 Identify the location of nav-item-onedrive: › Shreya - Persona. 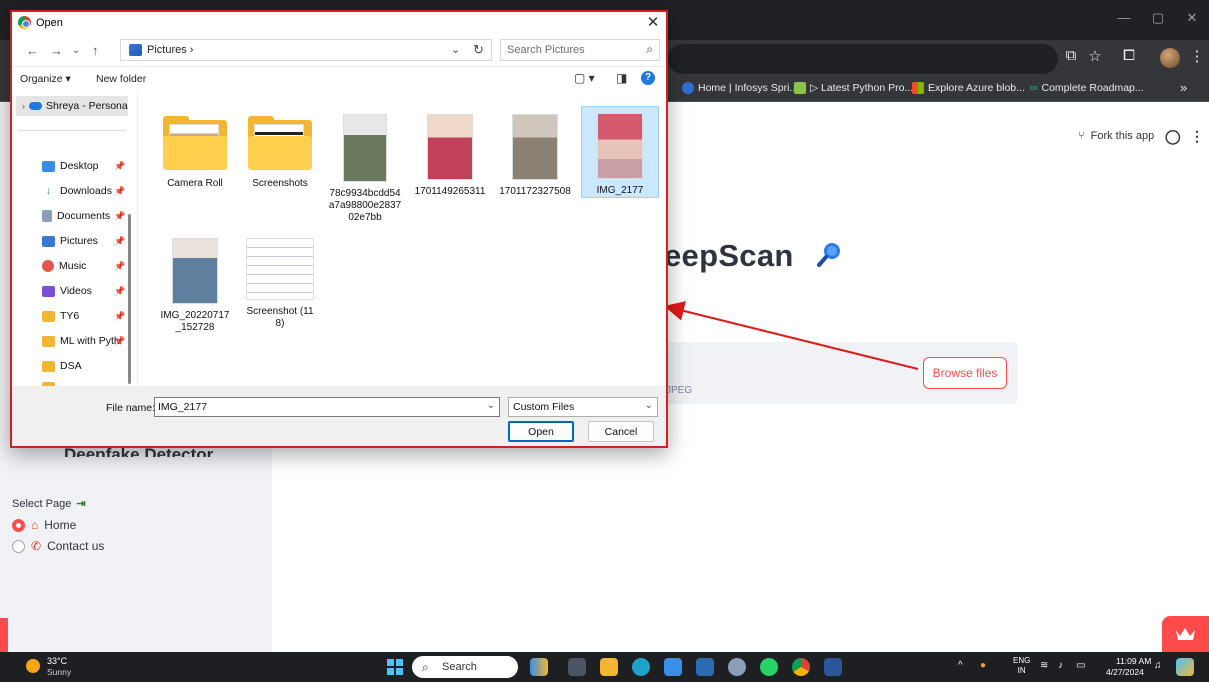
(72, 106).